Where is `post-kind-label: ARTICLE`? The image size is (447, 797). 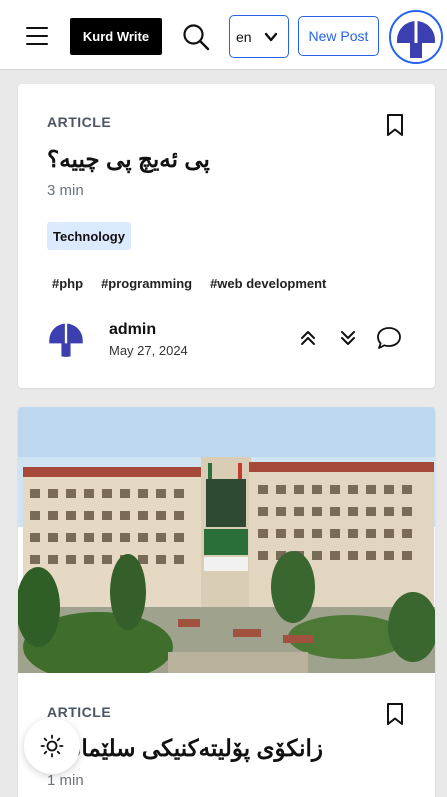
post-kind-label: ARTICLE is located at coordinates (79, 122).